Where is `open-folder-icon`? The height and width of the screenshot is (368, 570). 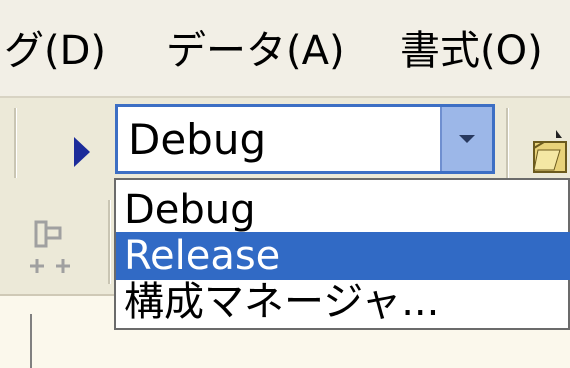
open-folder-icon is located at coordinates (551, 151).